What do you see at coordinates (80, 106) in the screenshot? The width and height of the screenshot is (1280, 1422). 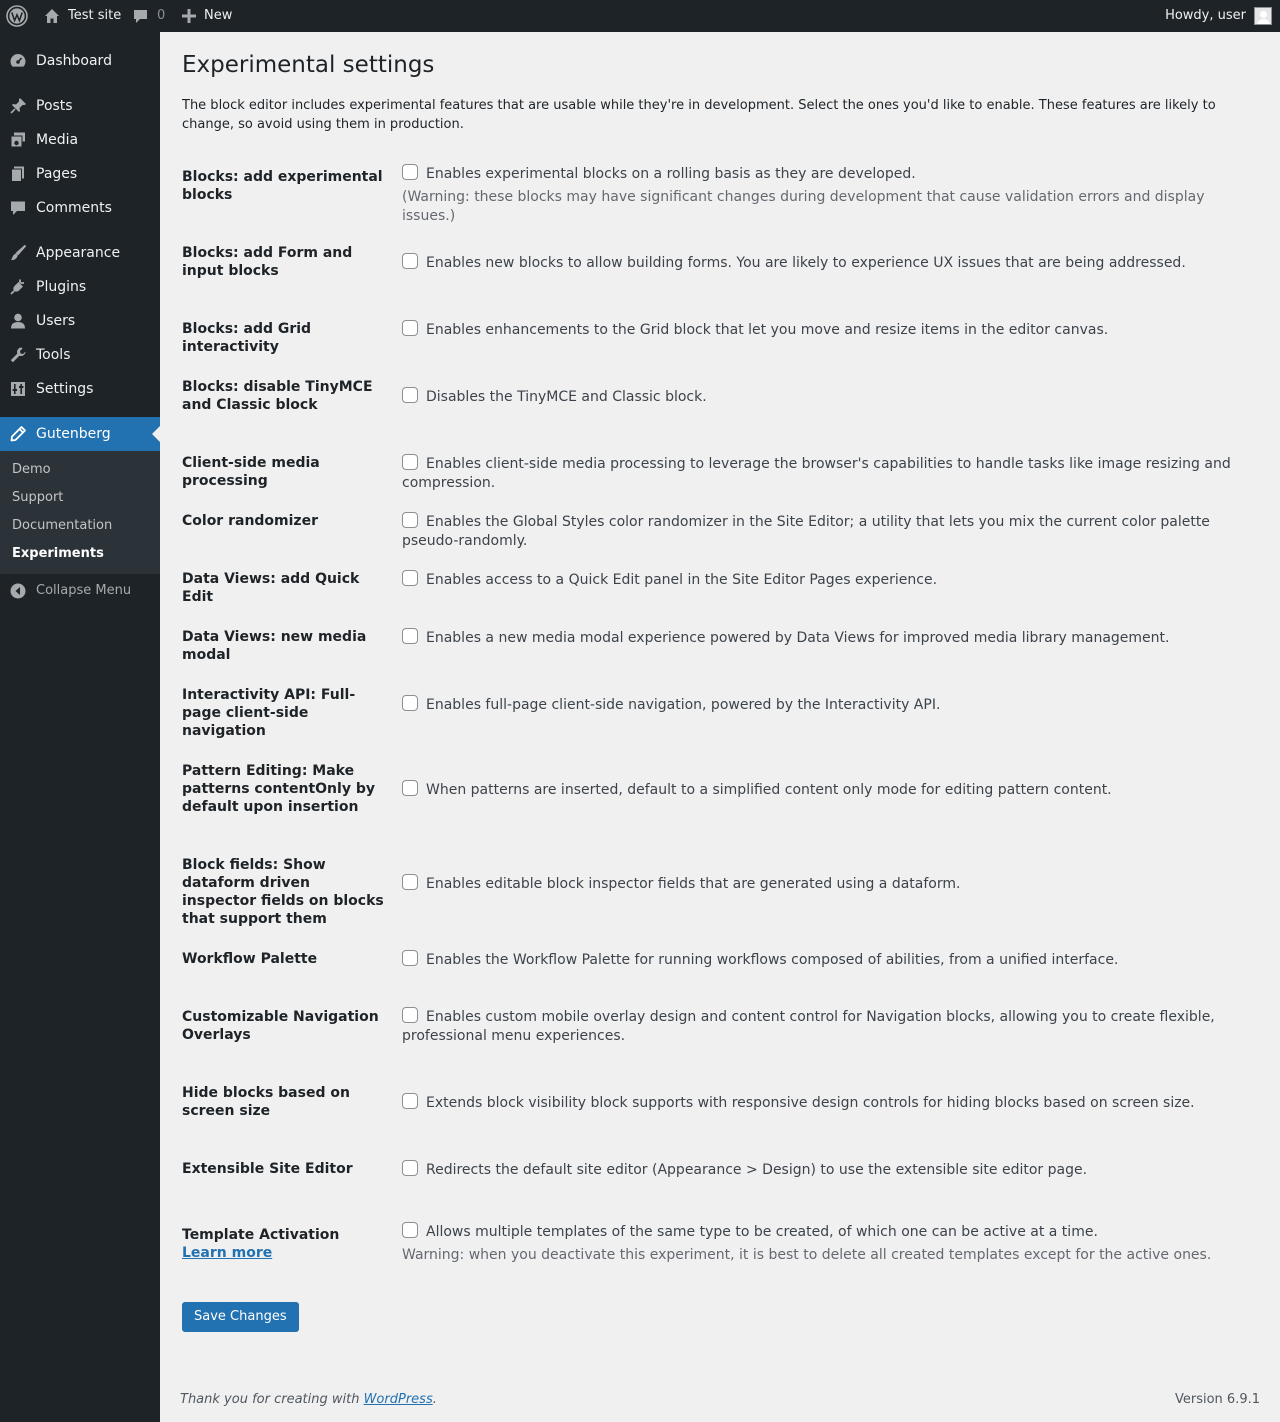 I see `sidebar-item-posts: Posts` at bounding box center [80, 106].